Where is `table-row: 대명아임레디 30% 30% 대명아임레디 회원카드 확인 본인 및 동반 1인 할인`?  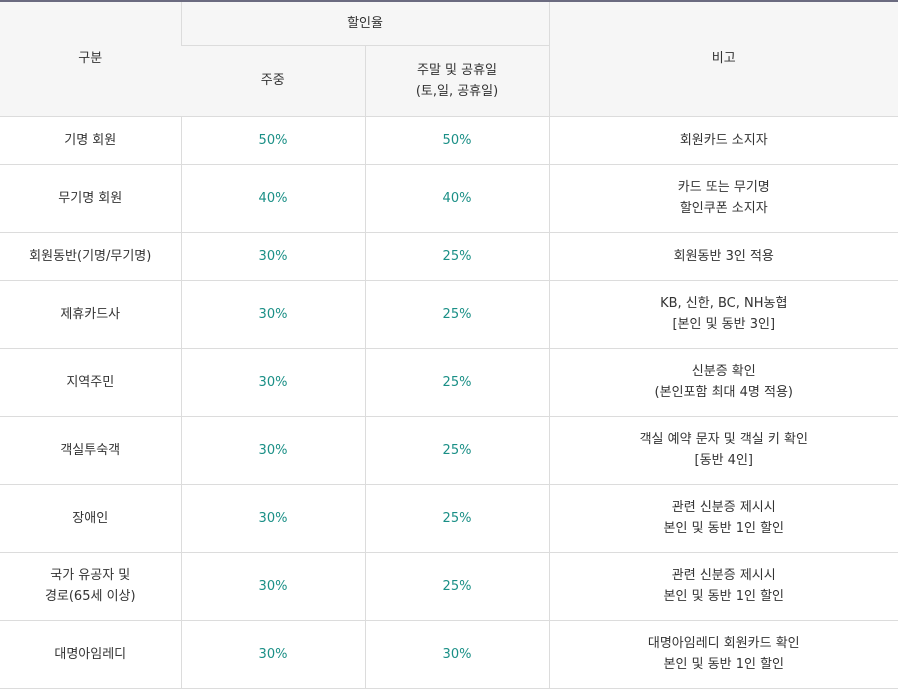
table-row: 대명아임레디 30% 30% 대명아임레디 회원카드 확인 본인 및 동반 1인 할인 is located at coordinates (449, 654).